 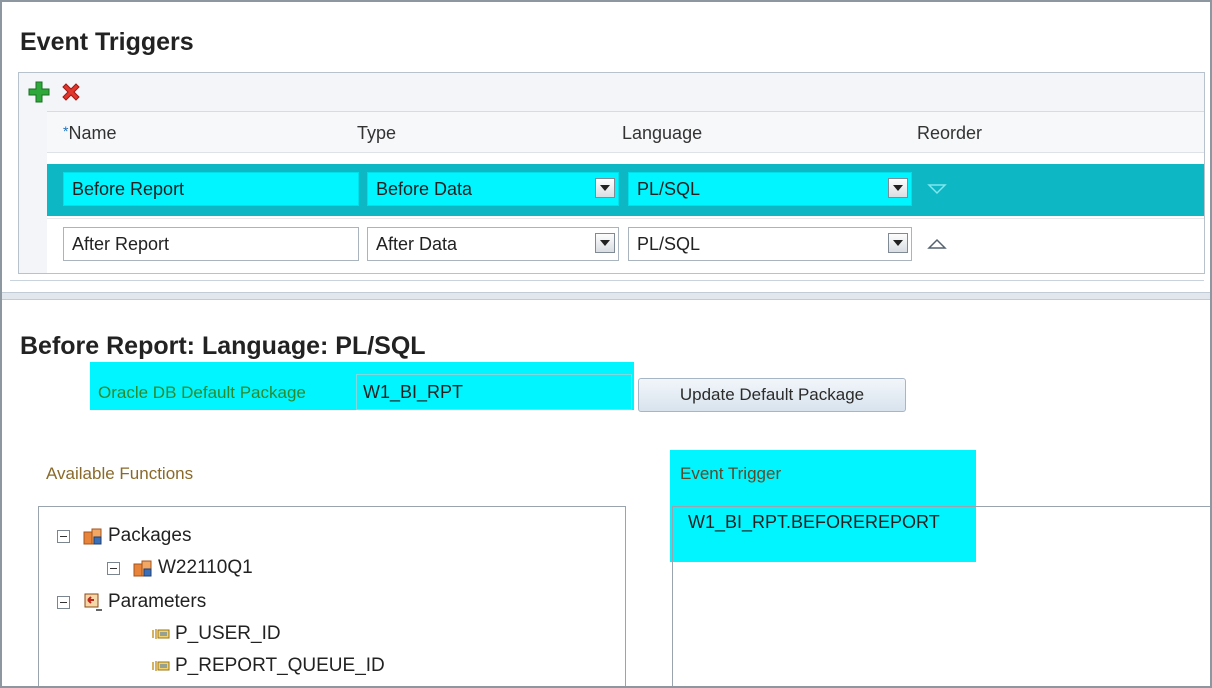 I want to click on move-up-icon, so click(x=937, y=244).